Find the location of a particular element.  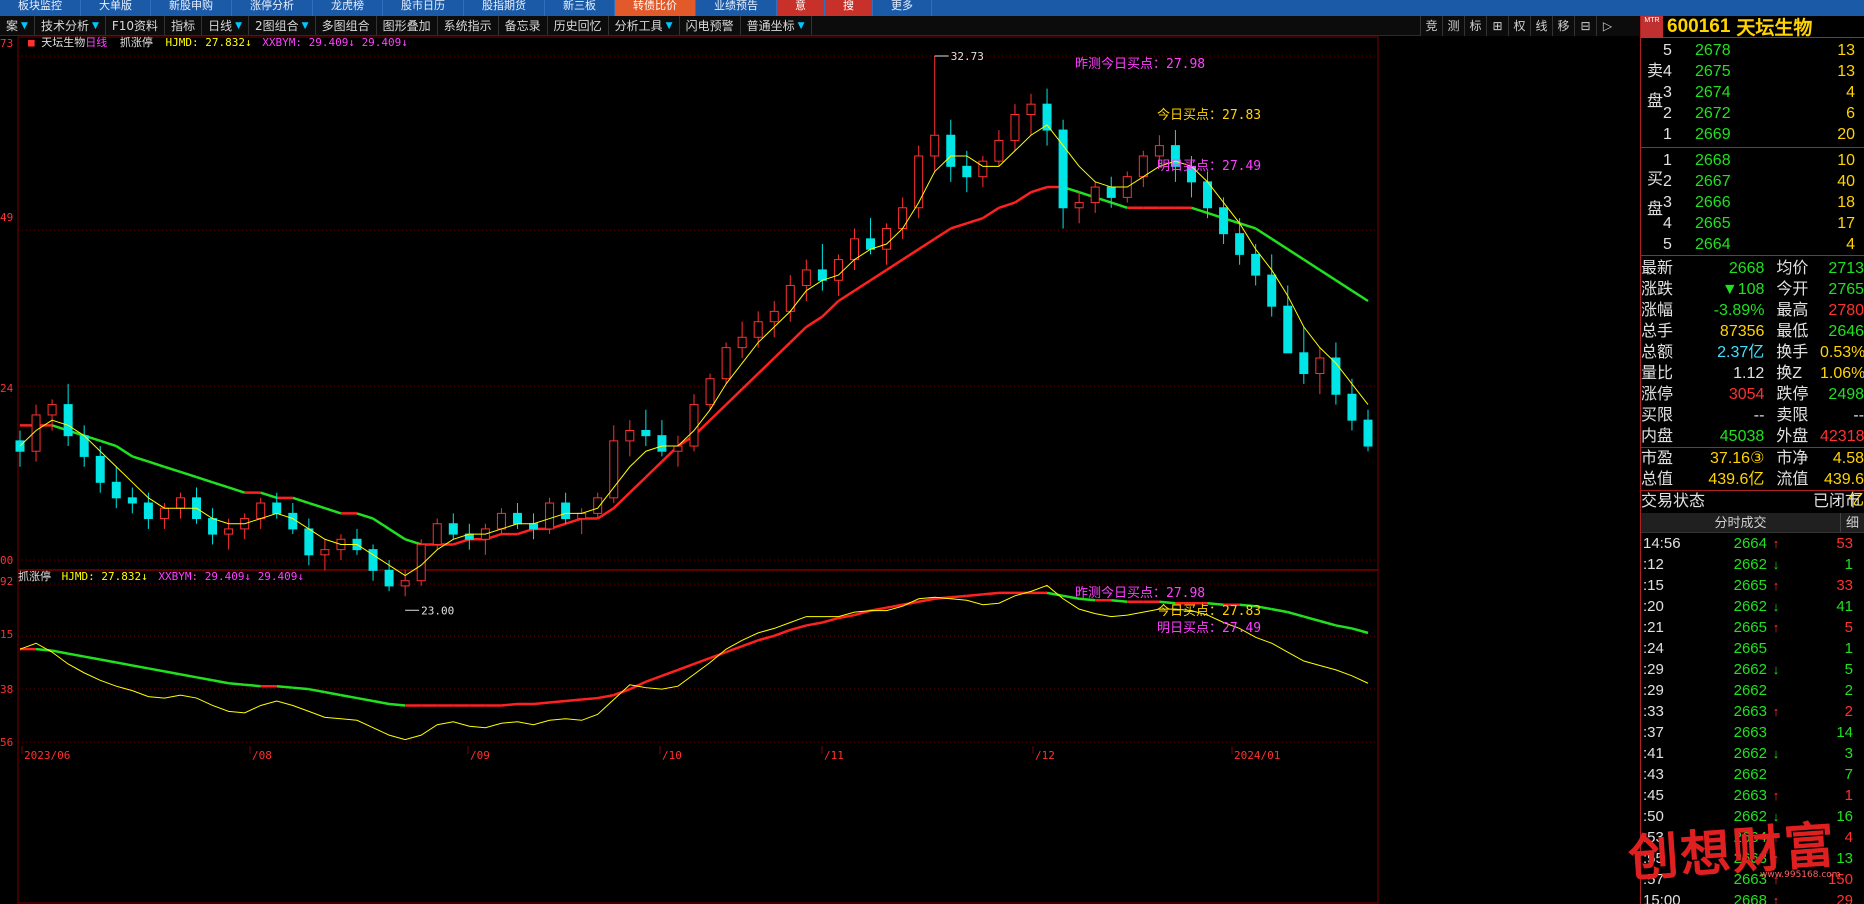

x-axis-label: /11 is located at coordinates (834, 755).